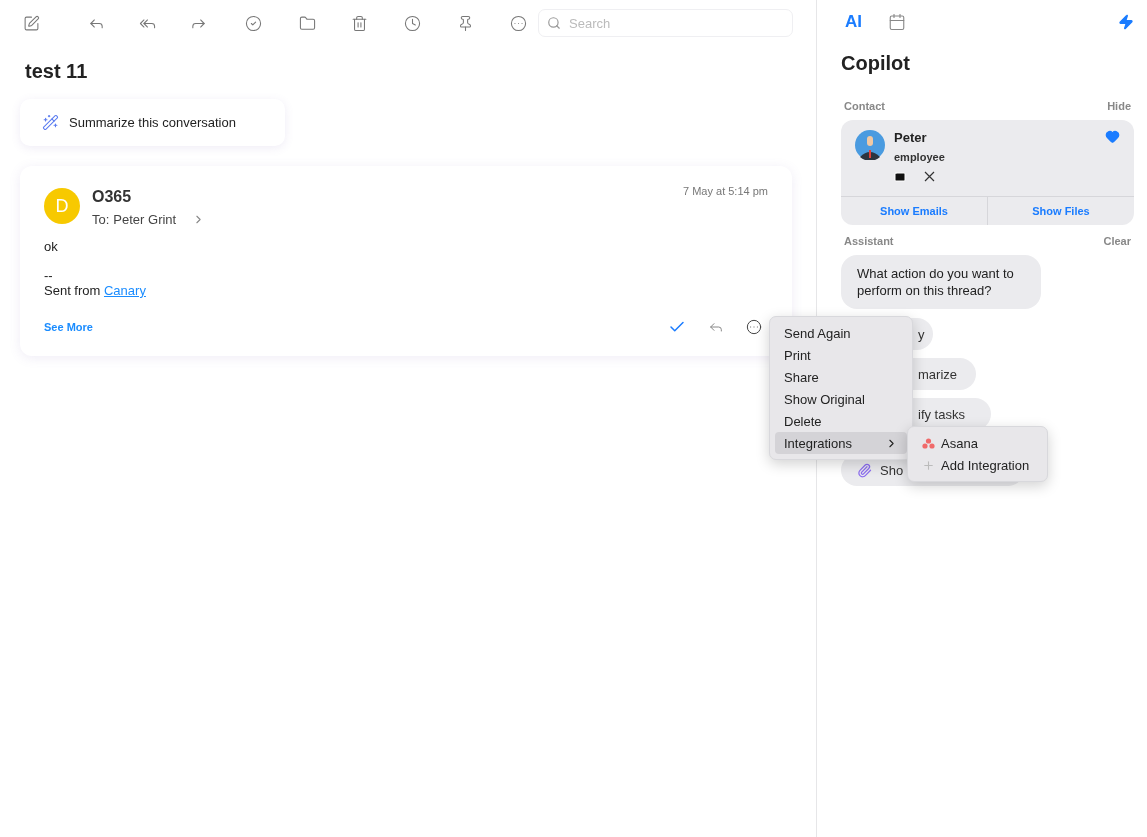  What do you see at coordinates (754, 327) in the screenshot?
I see `more-icon` at bounding box center [754, 327].